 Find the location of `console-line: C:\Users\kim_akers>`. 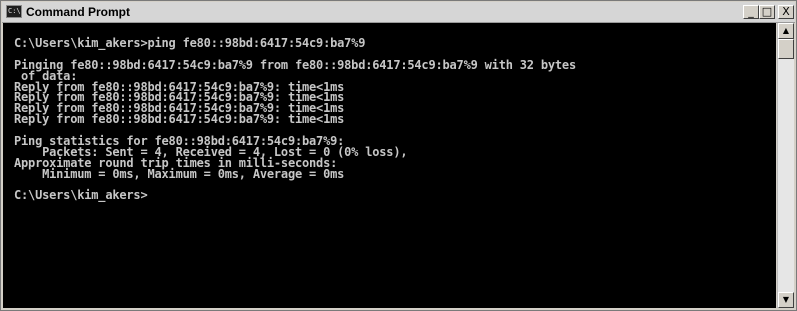

console-line: C:\Users\kim_akers> is located at coordinates (81, 195).